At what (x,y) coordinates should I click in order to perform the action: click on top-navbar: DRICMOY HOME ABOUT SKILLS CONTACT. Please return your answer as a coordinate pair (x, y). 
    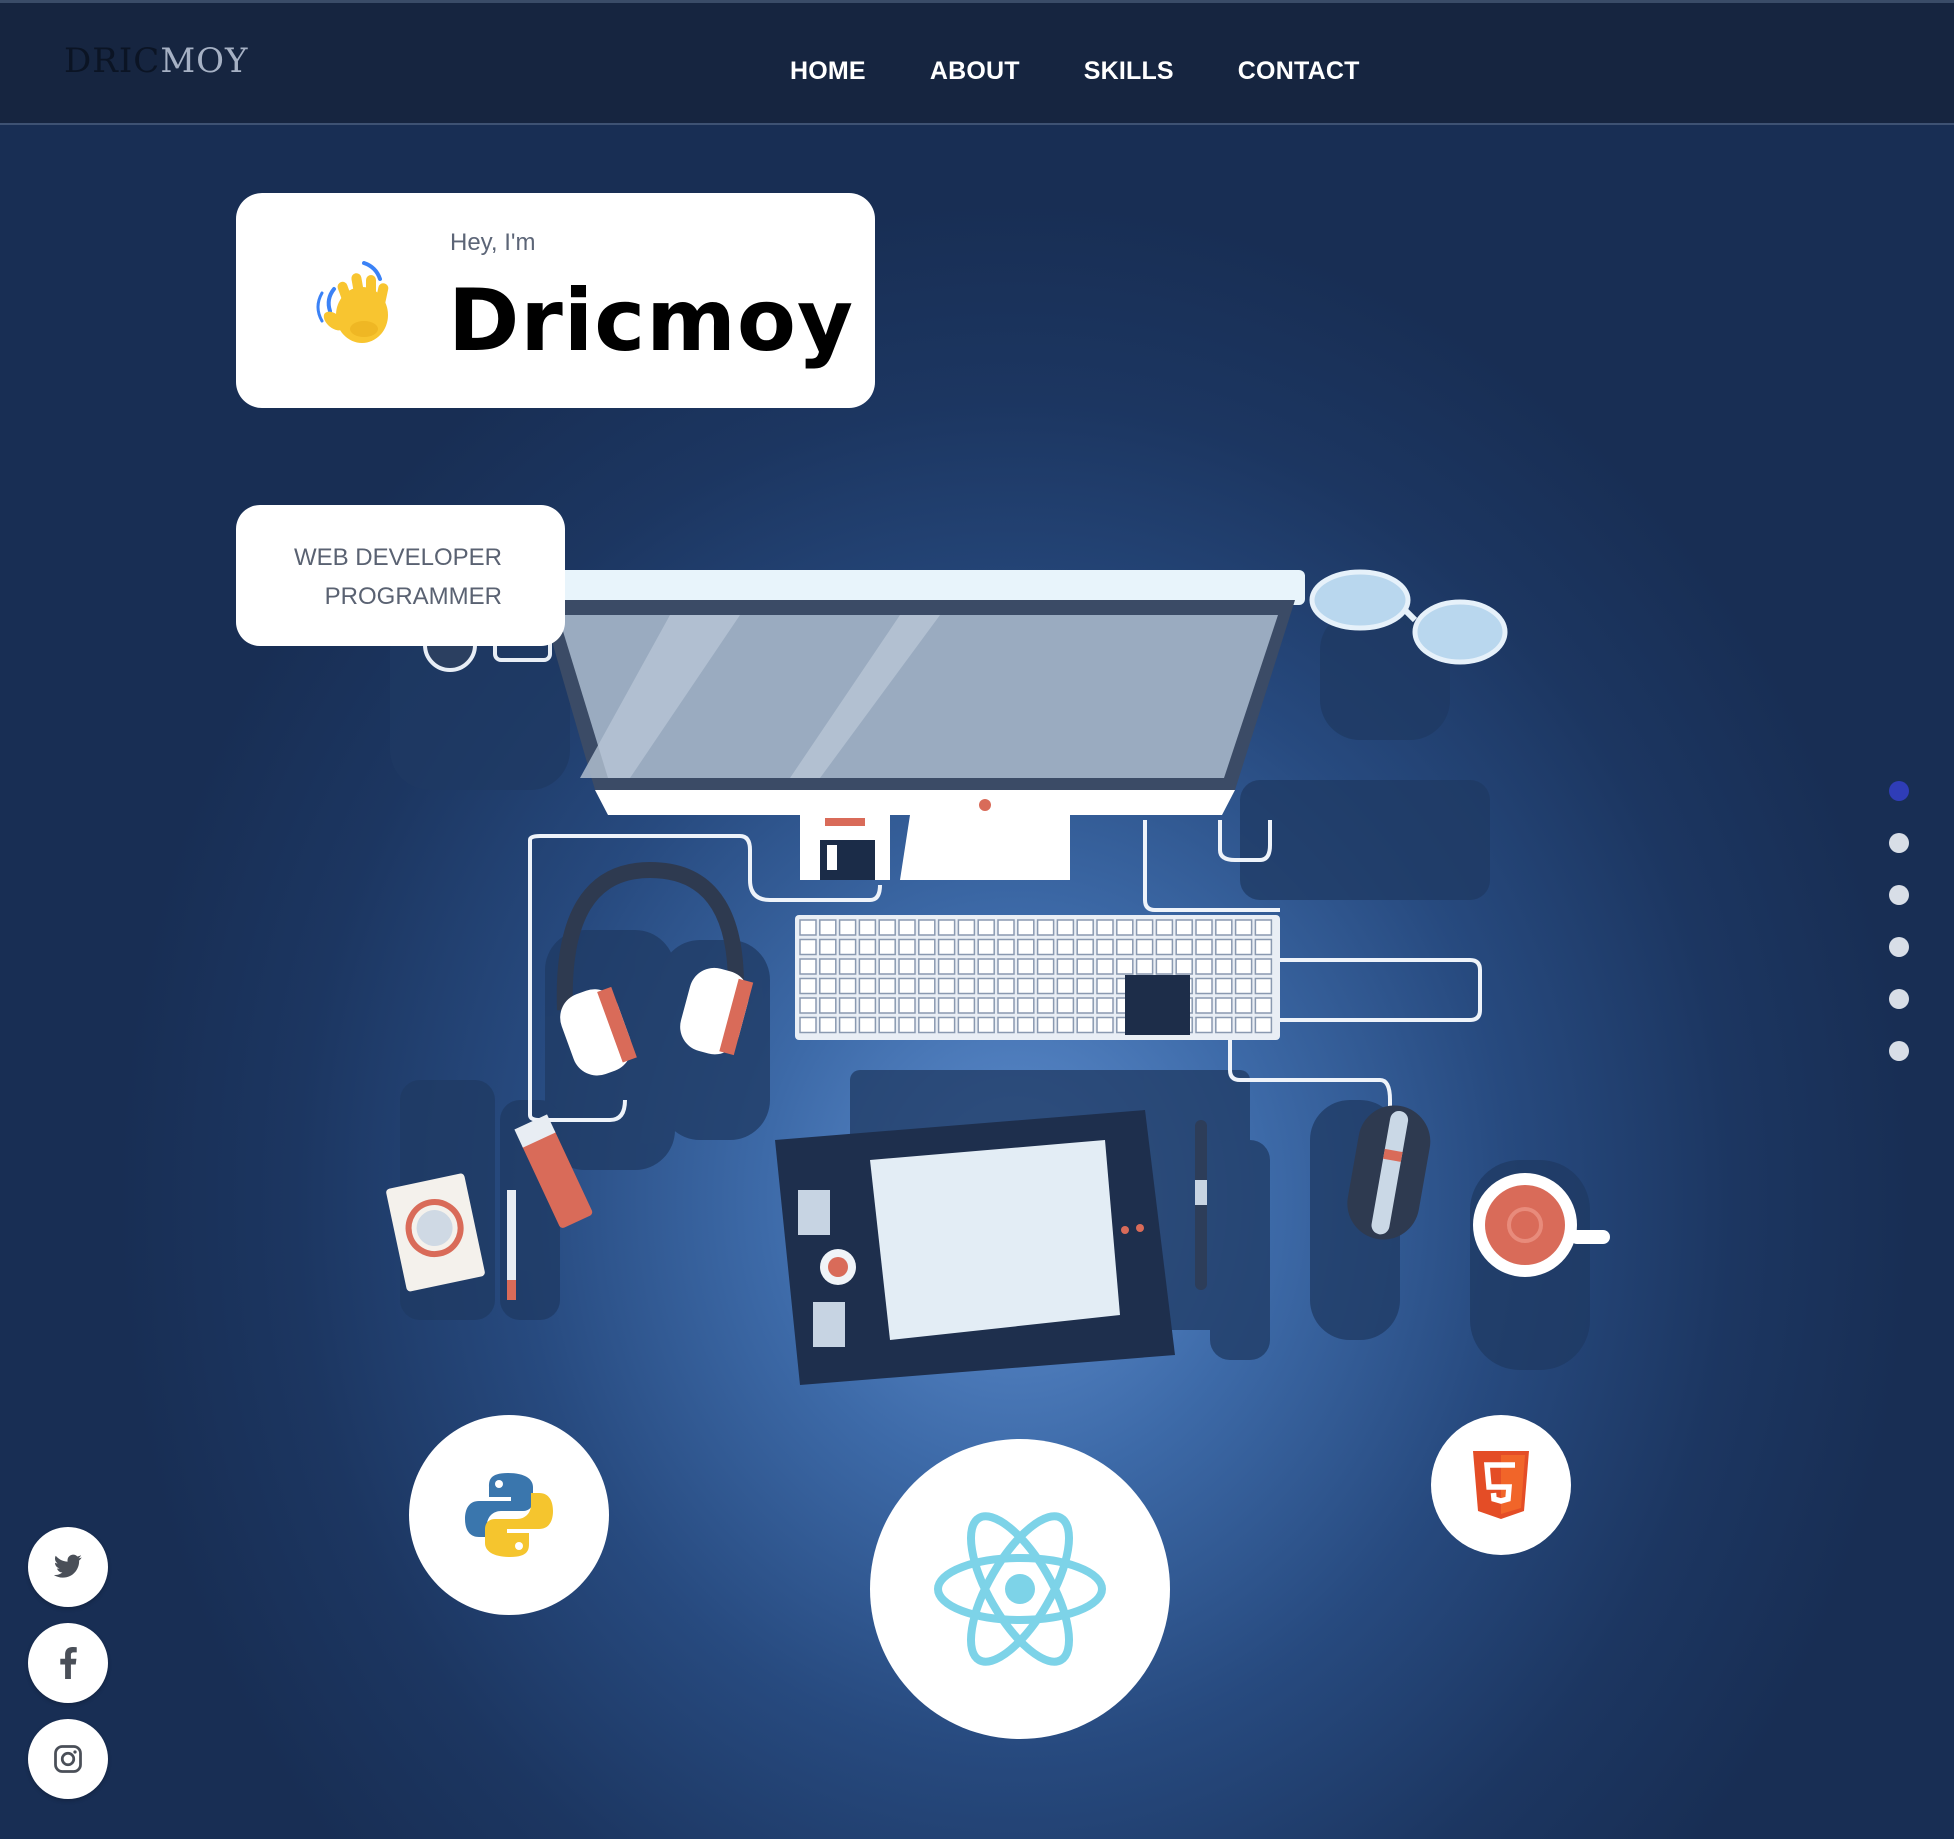
    Looking at the image, I should click on (977, 62).